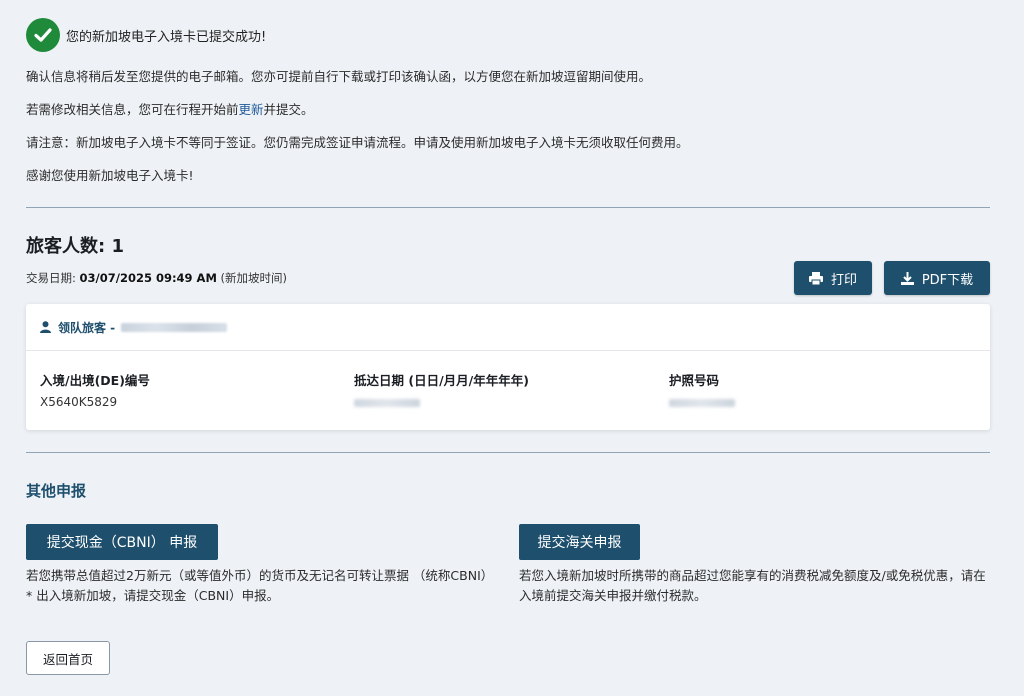 The height and width of the screenshot is (696, 1024). Describe the element at coordinates (579, 542) in the screenshot. I see `customs-declaration-button: 提交海关申报` at that location.